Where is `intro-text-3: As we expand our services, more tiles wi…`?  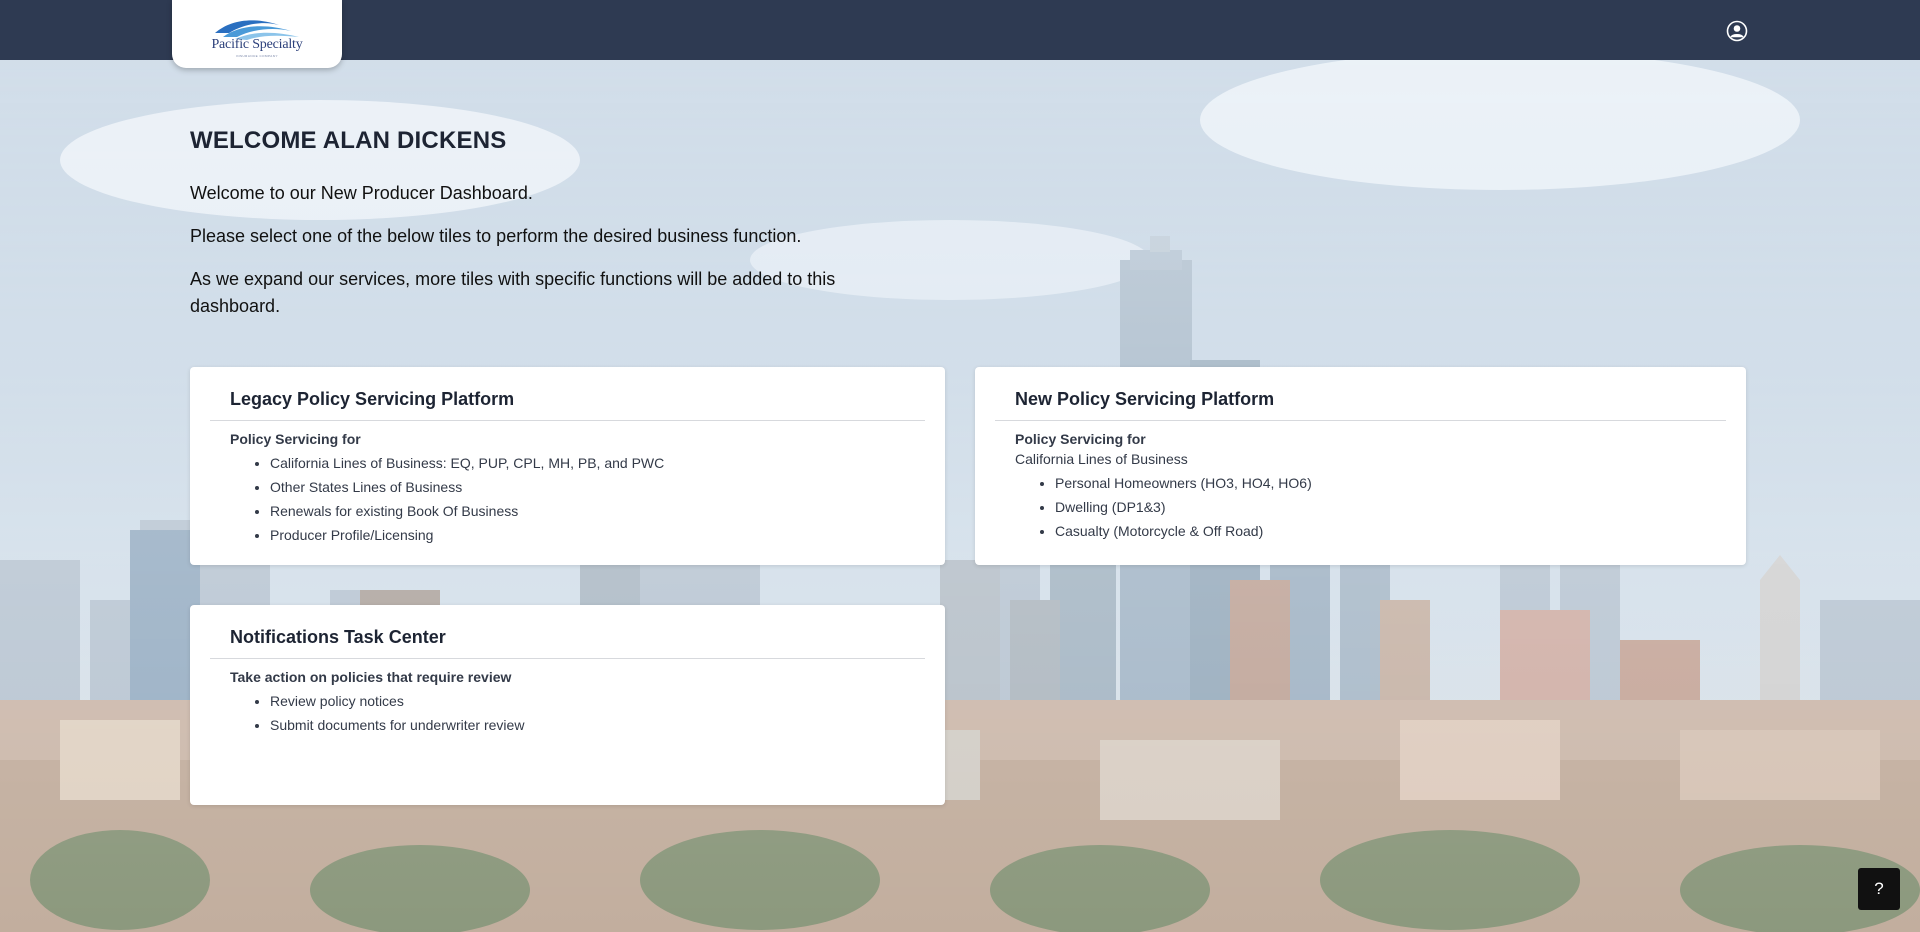 intro-text-3: As we expand our services, more tiles wi… is located at coordinates (513, 292).